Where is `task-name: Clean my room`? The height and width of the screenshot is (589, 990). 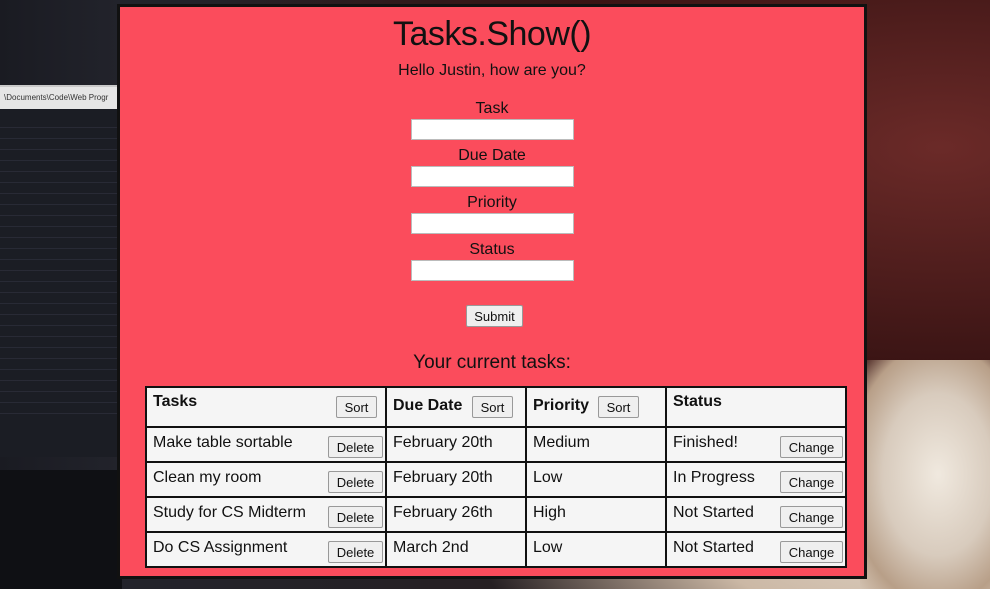 task-name: Clean my room is located at coordinates (207, 477).